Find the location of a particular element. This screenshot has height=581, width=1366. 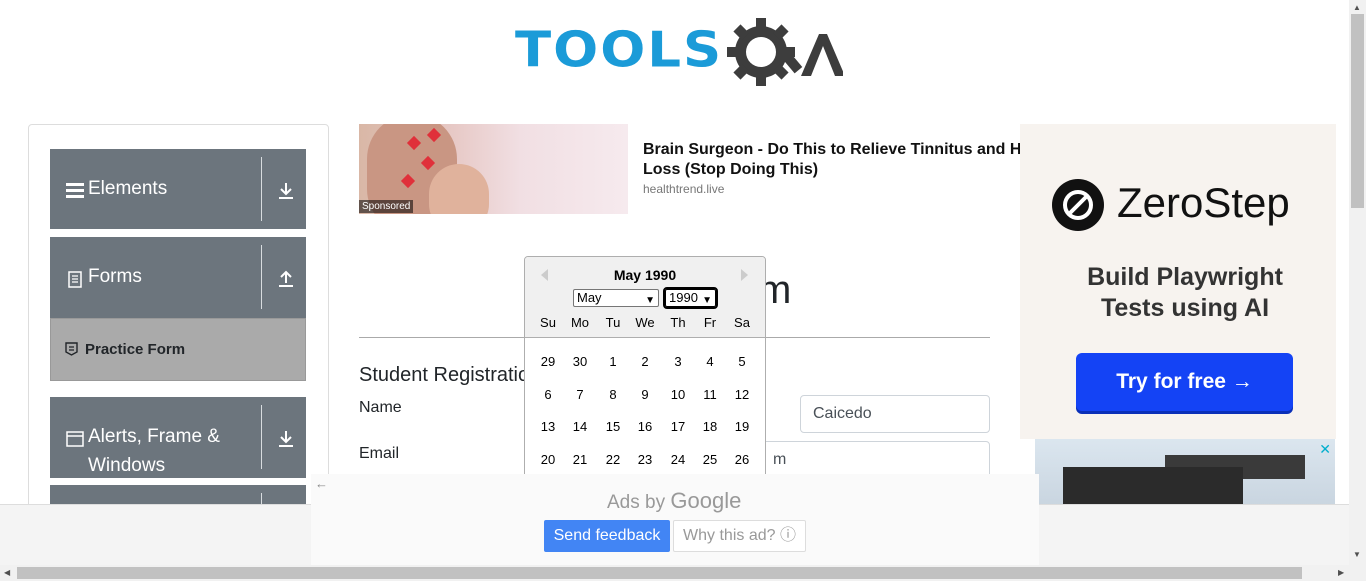

calendar-day: 24 is located at coordinates (678, 459).